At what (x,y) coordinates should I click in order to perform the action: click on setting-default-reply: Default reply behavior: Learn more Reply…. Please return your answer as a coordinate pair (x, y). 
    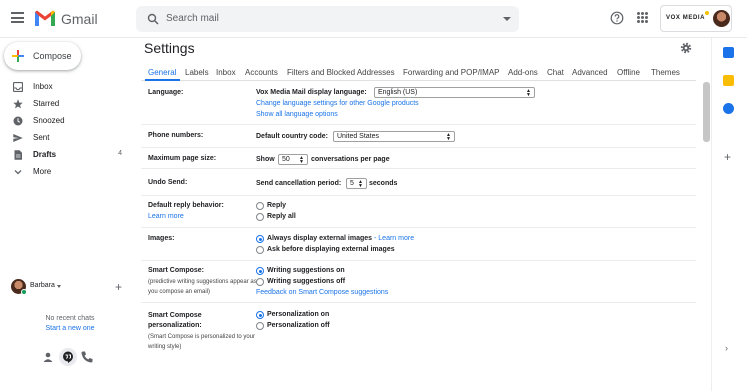
    Looking at the image, I should click on (418, 212).